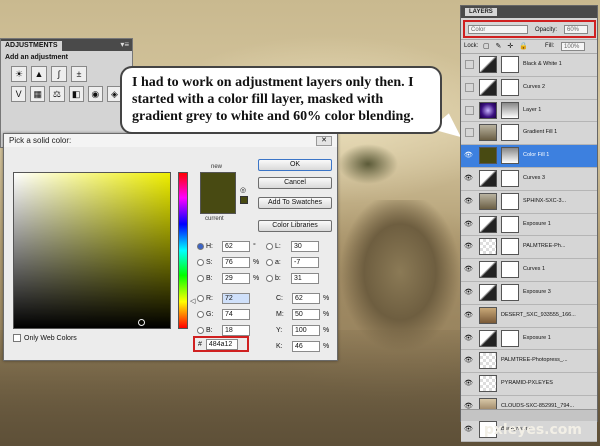  Describe the element at coordinates (324, 141) in the screenshot. I see `close-icon: ✕` at that location.